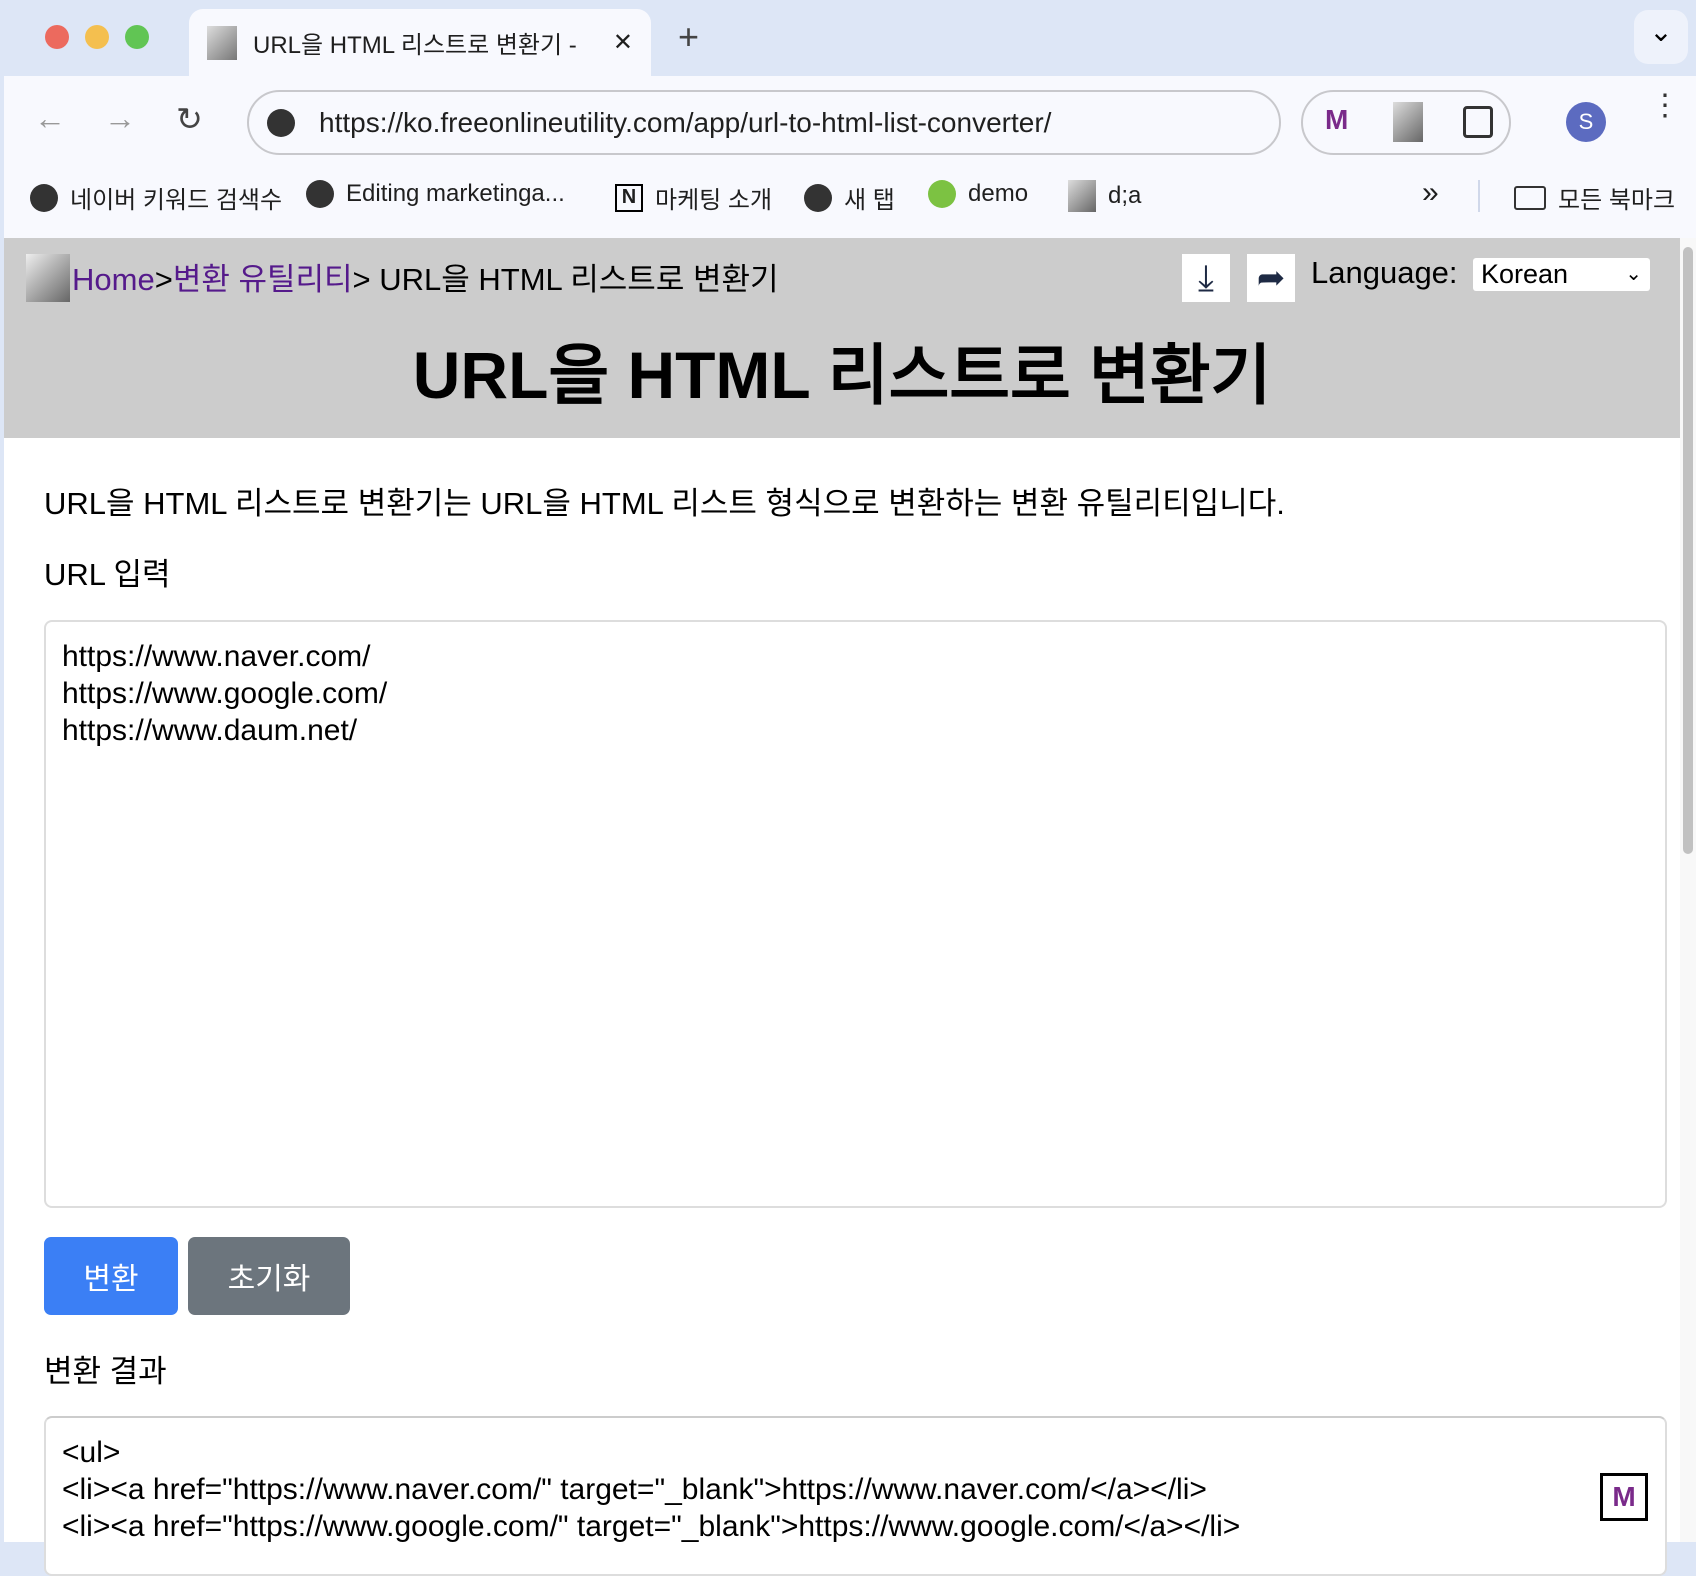 The image size is (1696, 1576). What do you see at coordinates (1586, 122) in the screenshot?
I see `profile-avatar: S` at bounding box center [1586, 122].